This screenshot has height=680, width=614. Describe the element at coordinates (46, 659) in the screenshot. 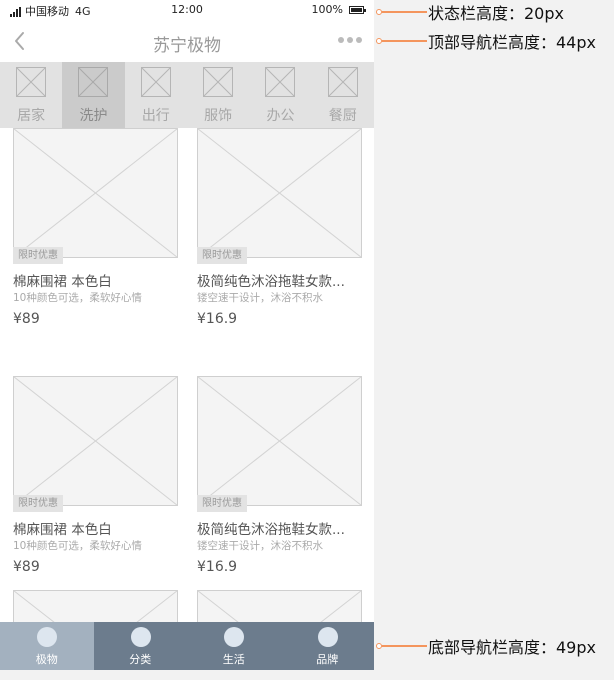

I see `tab-label: 极物` at that location.